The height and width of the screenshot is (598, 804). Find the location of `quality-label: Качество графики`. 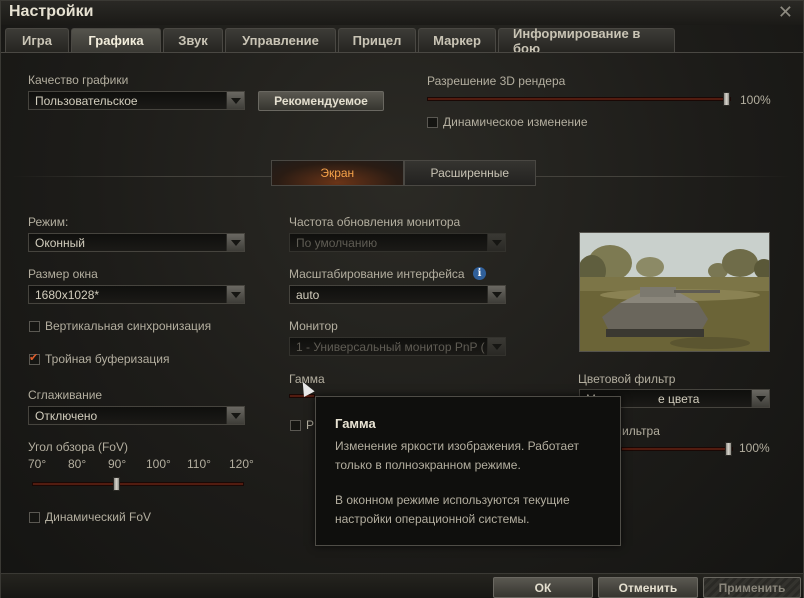

quality-label: Качество графики is located at coordinates (78, 80).